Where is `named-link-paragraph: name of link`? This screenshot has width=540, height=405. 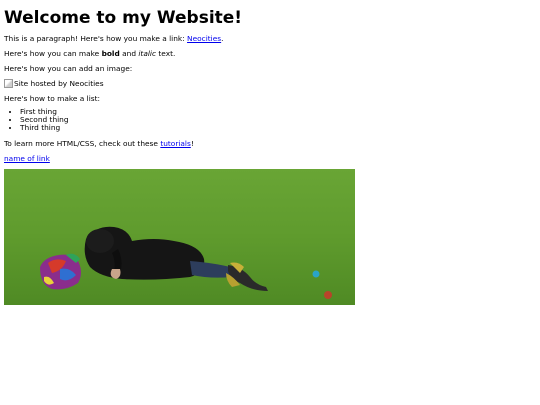
named-link-paragraph: name of link is located at coordinates (27, 158).